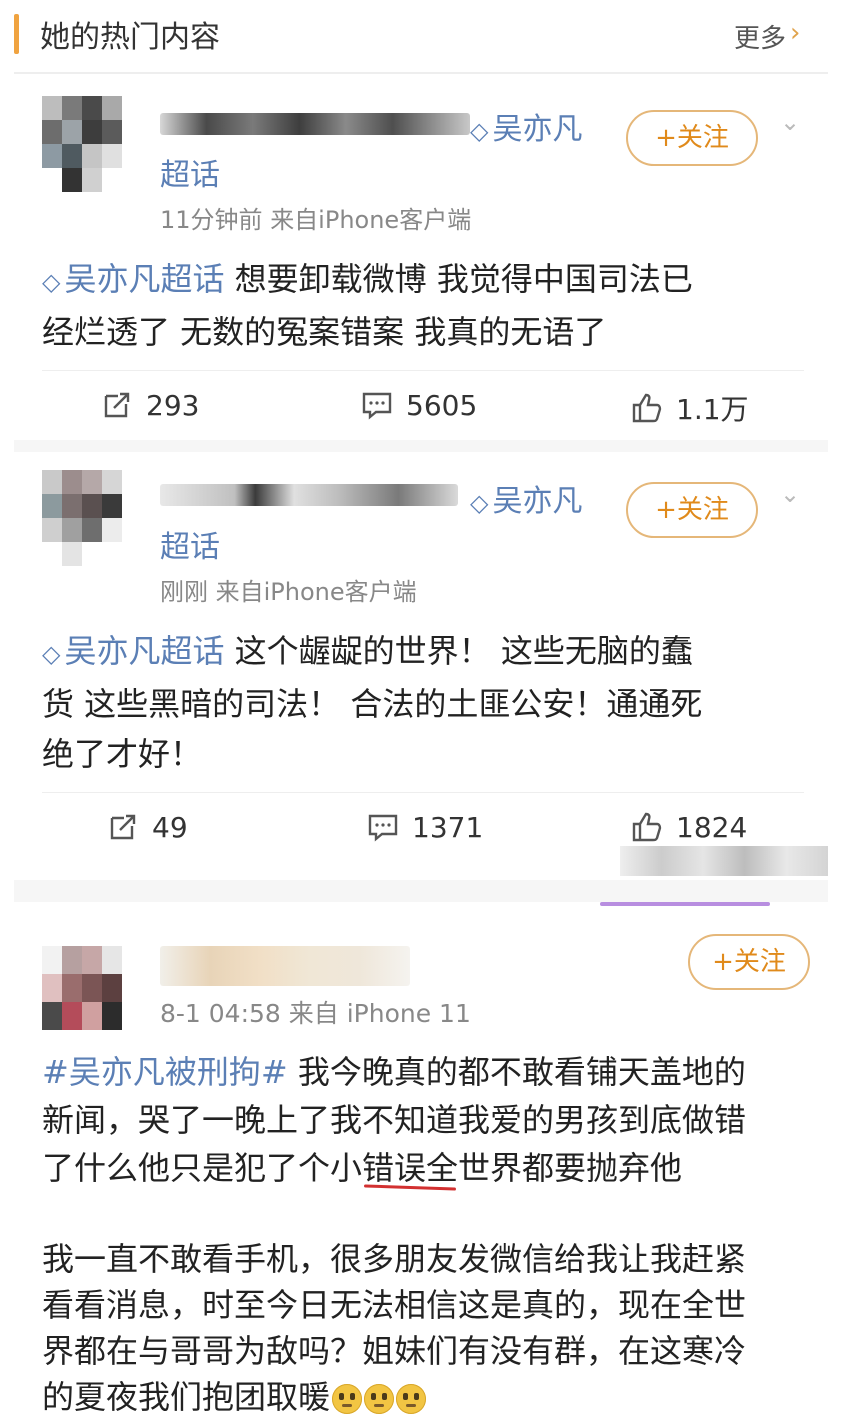 This screenshot has width=842, height=1424. Describe the element at coordinates (712, 827) in the screenshot. I see `like-count: 1824` at that location.